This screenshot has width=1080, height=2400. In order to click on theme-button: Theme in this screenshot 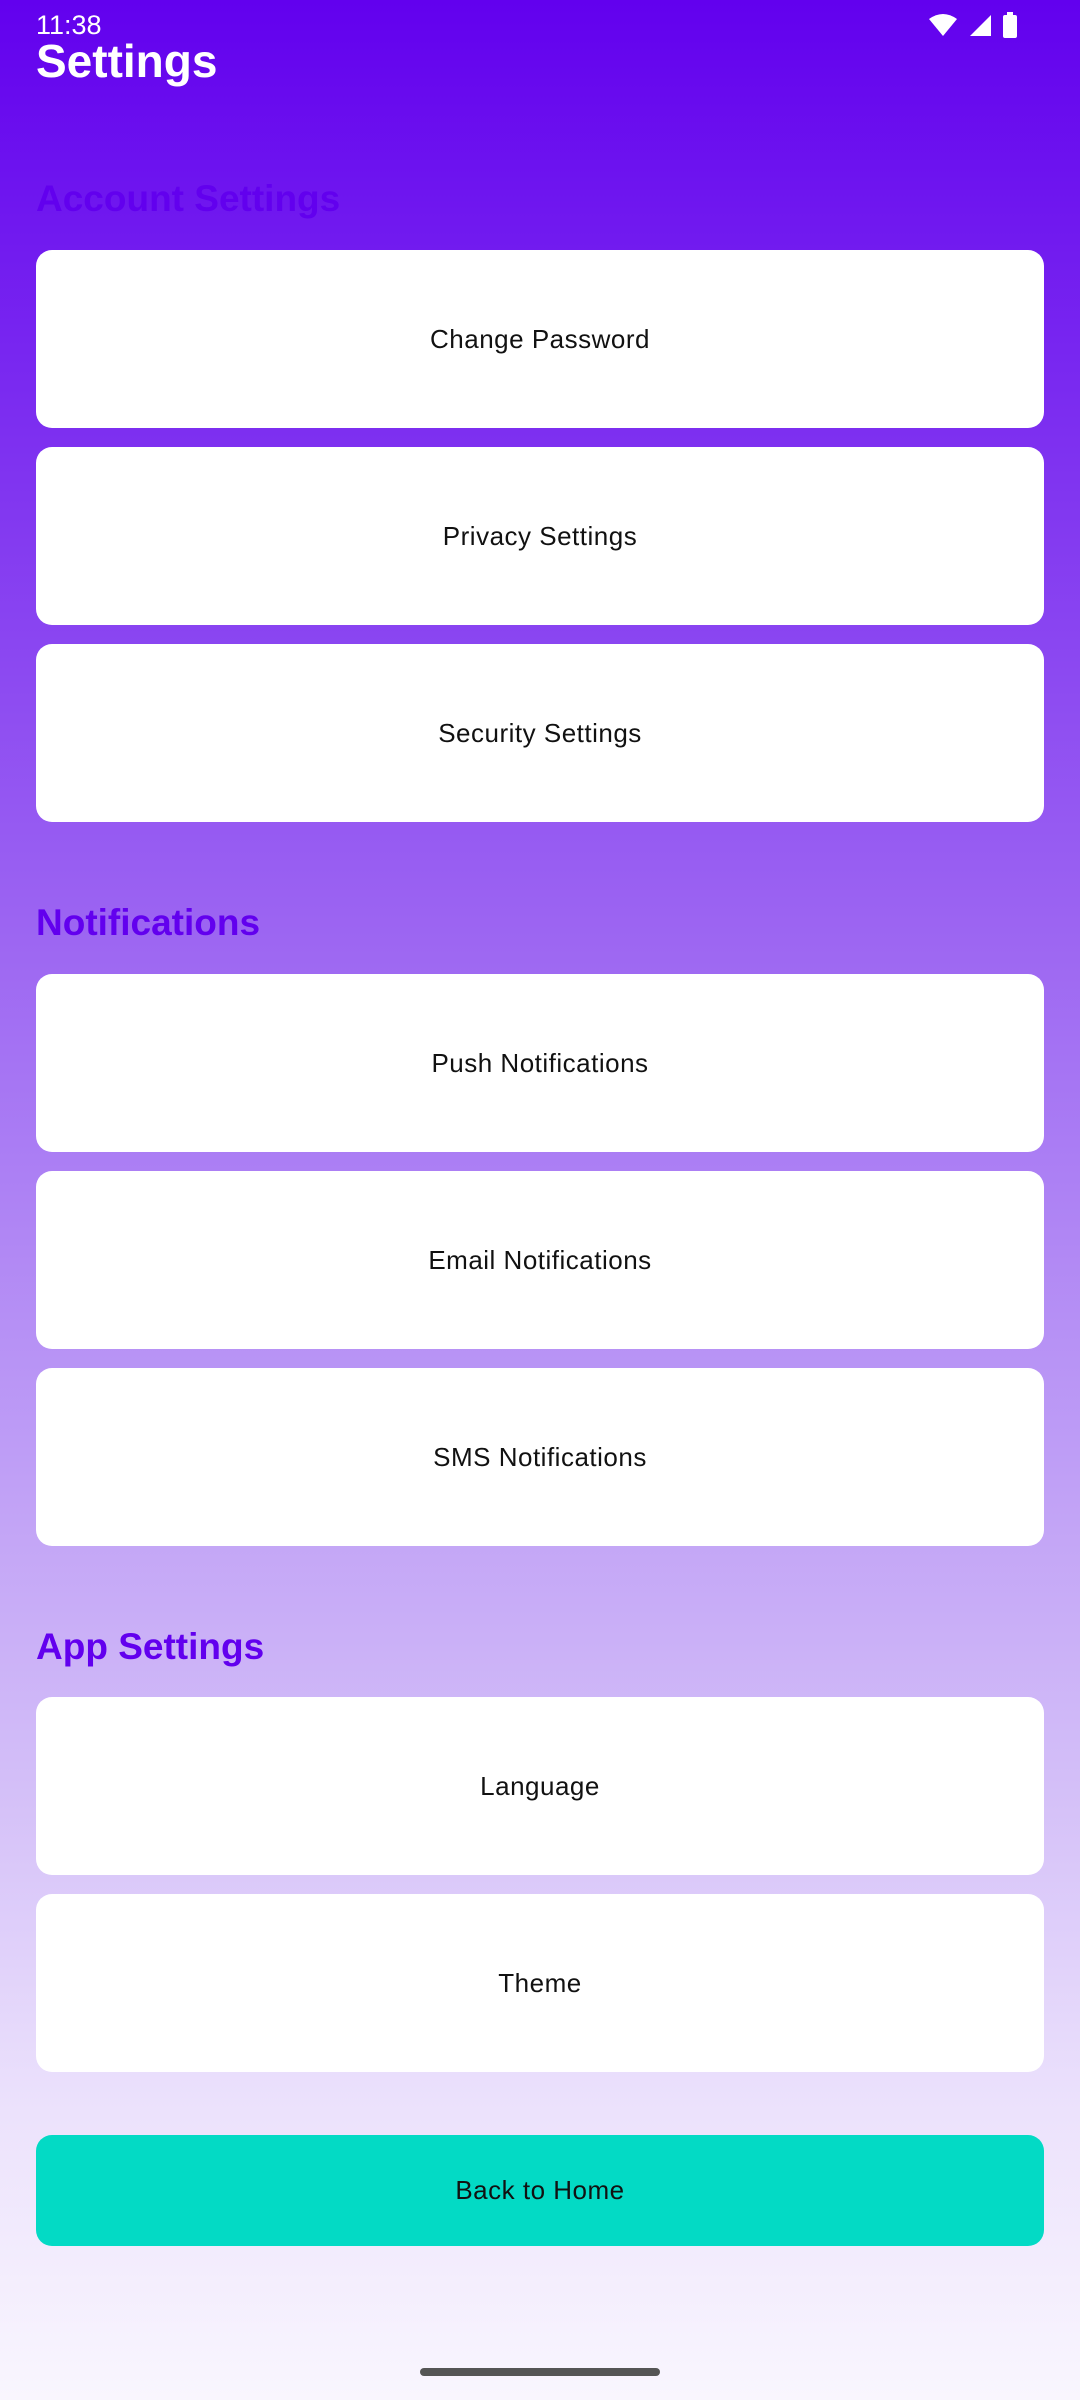, I will do `click(540, 1983)`.